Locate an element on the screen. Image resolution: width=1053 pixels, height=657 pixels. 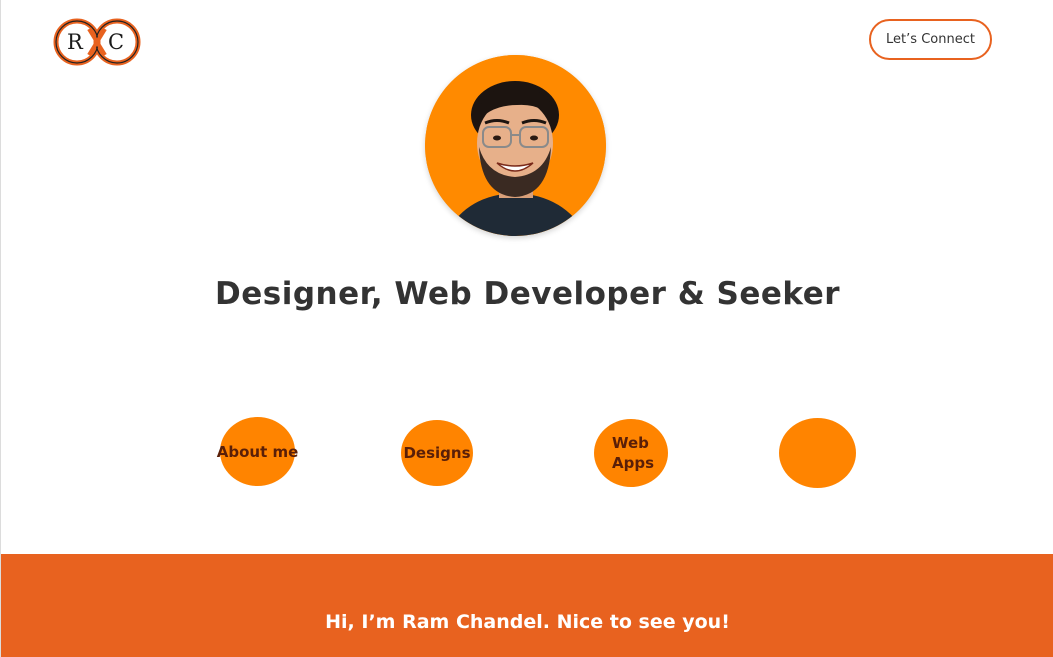
avatar is located at coordinates (515, 145).